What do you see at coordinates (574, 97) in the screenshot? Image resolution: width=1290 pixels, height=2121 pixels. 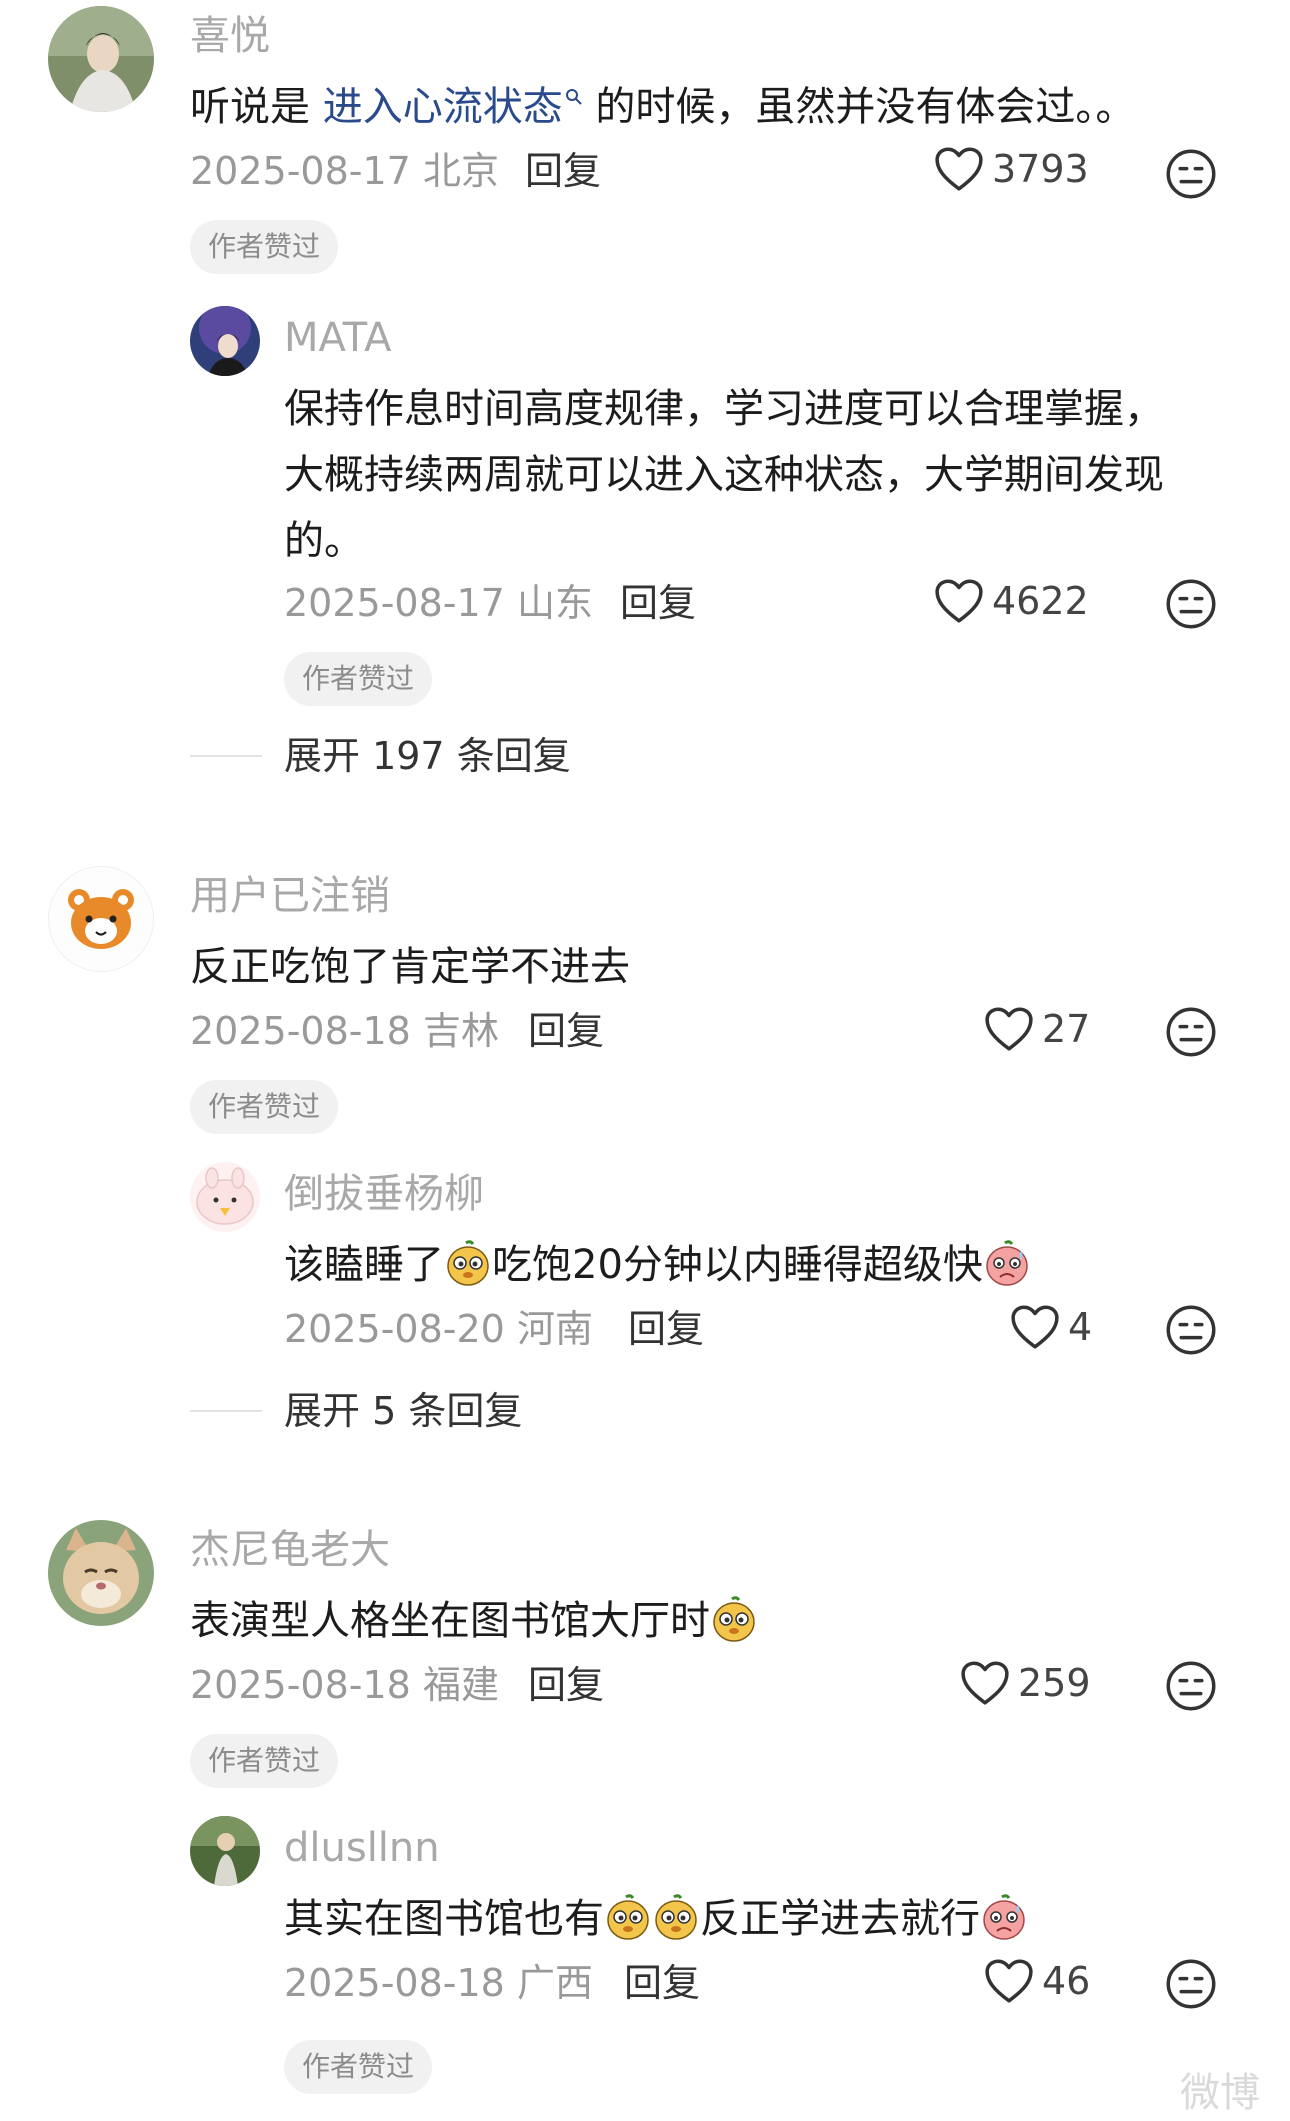 I see `search-icon` at bounding box center [574, 97].